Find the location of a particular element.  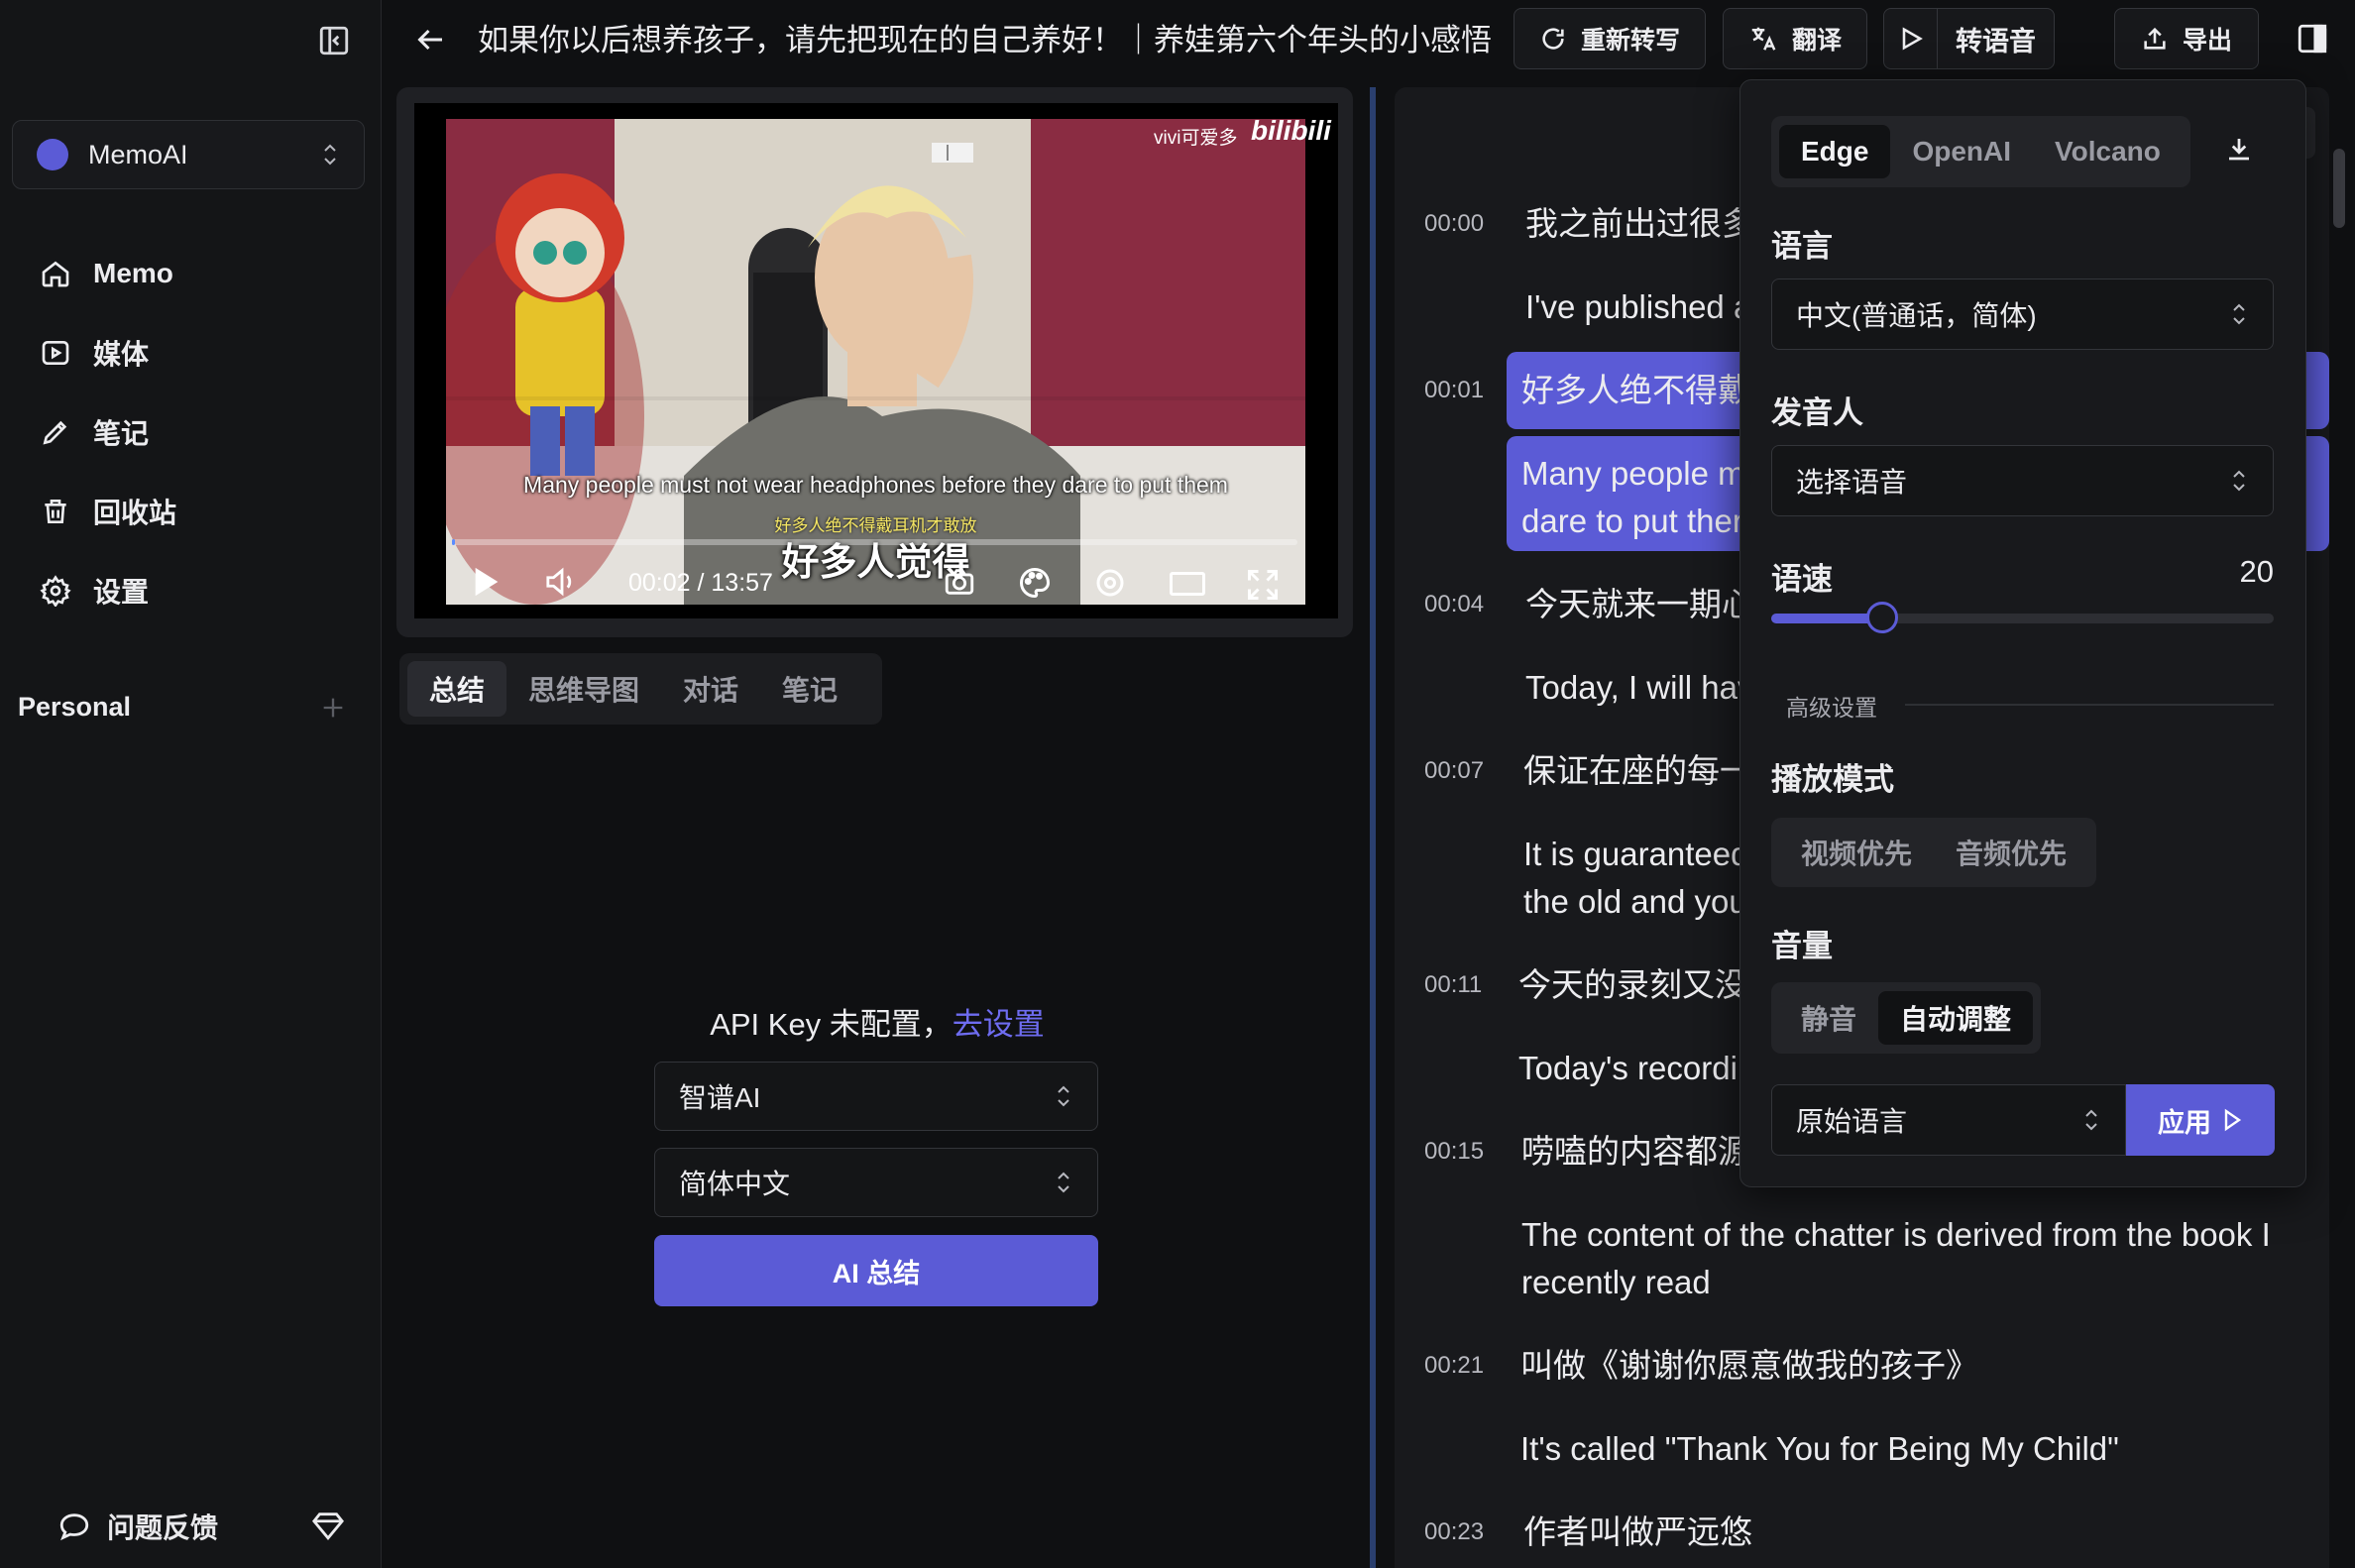

divider is located at coordinates (2089, 705).